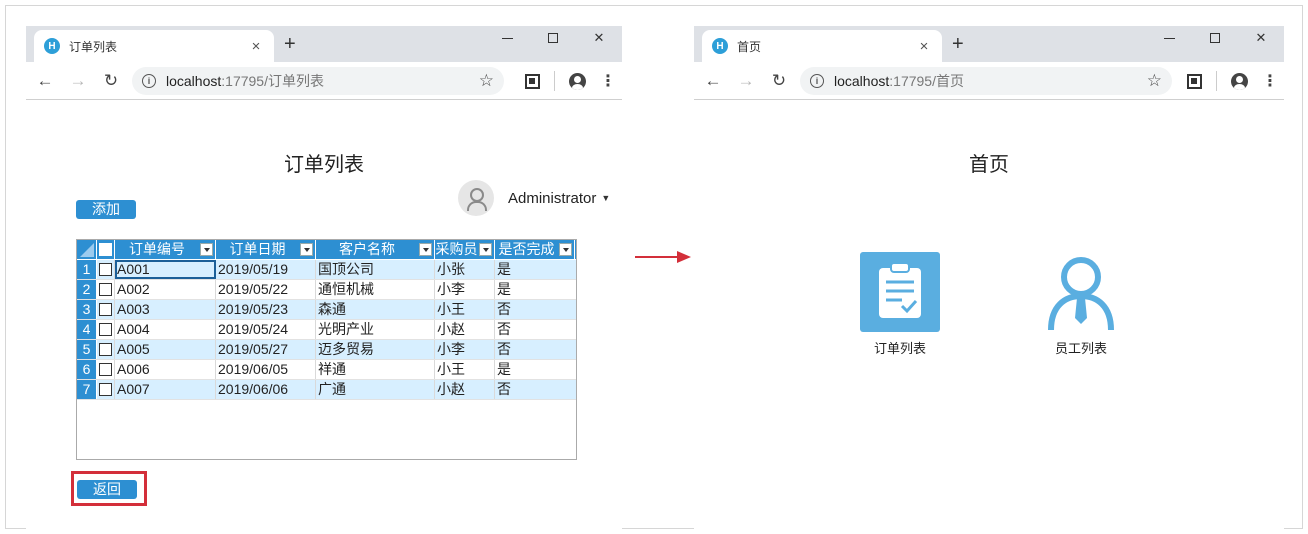 The width and height of the screenshot is (1308, 534). I want to click on cell-order-id: A004, so click(165, 329).